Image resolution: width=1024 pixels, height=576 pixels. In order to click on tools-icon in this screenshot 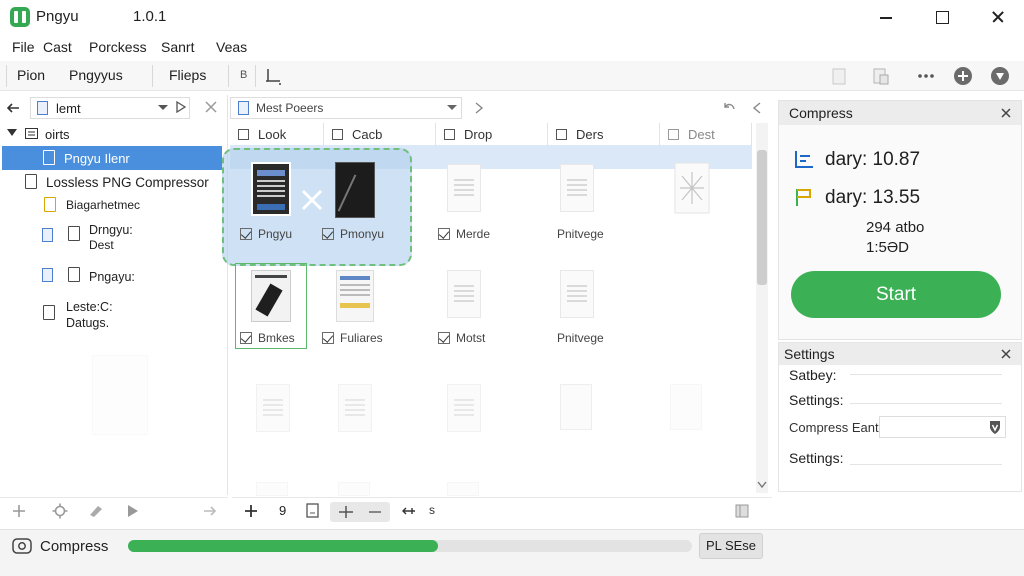, I will do `click(96, 511)`.